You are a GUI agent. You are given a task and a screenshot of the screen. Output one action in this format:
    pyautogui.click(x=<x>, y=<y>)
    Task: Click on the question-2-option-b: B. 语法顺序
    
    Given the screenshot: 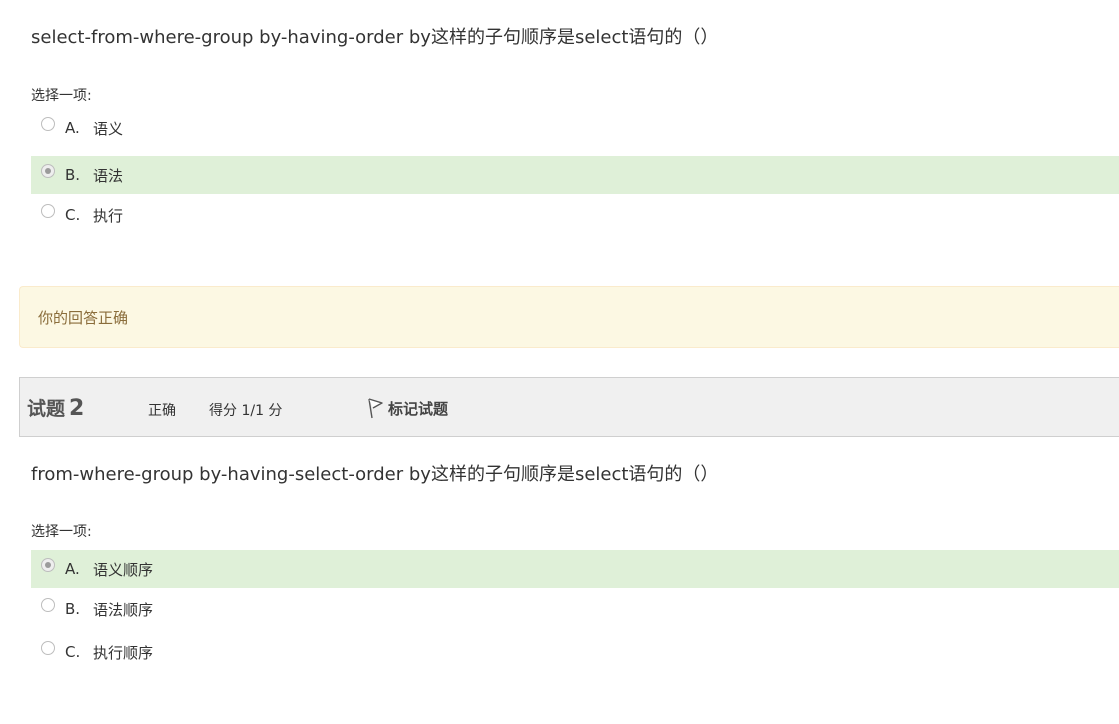 What is the action you would take?
    pyautogui.click(x=575, y=609)
    